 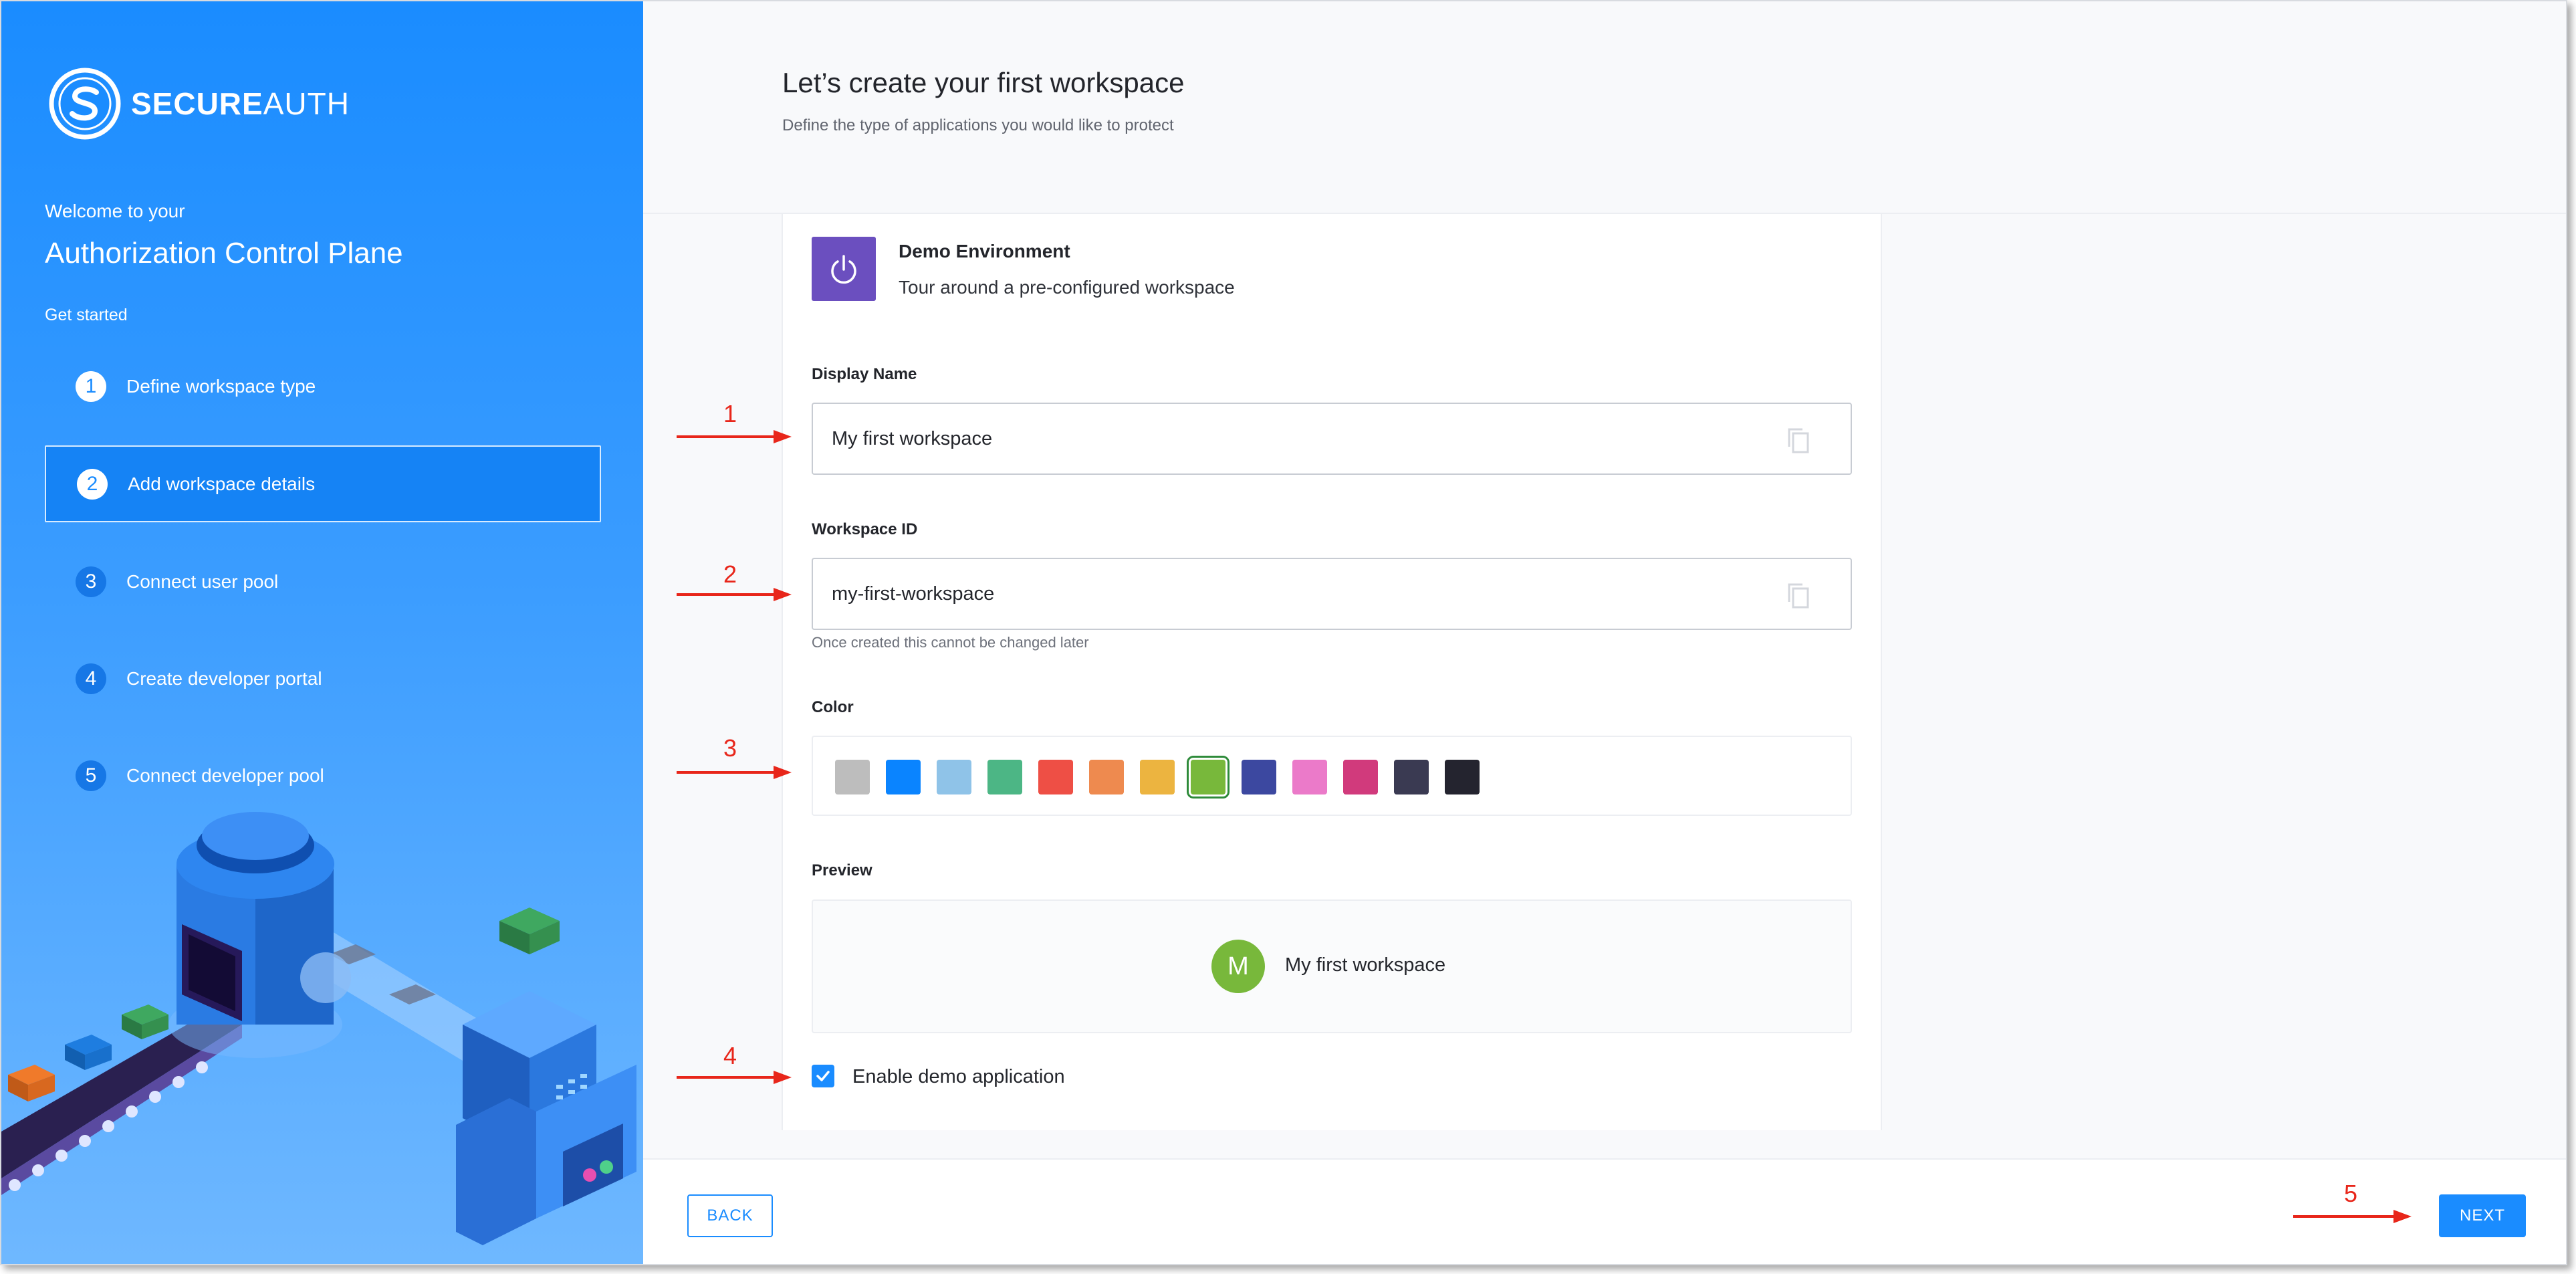 I want to click on step-number: 3, so click(x=91, y=581).